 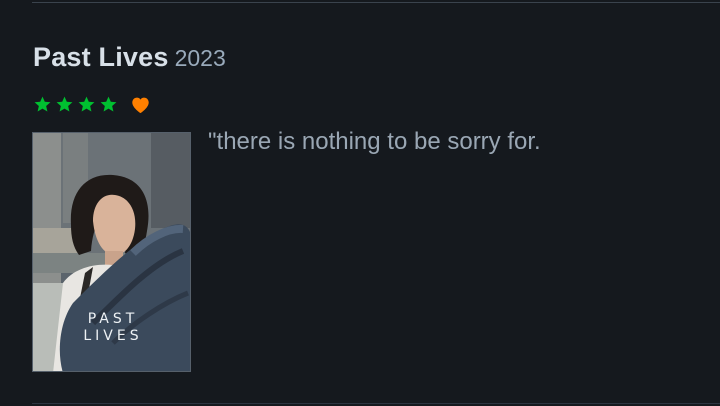 What do you see at coordinates (101, 57) in the screenshot?
I see `film-title-link: Past Lives` at bounding box center [101, 57].